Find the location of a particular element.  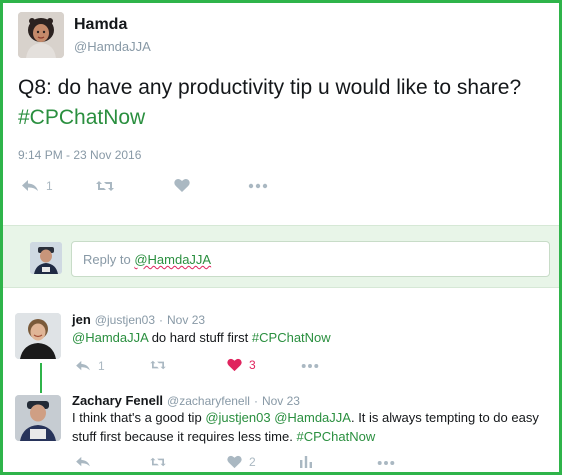

analytics-action is located at coordinates (306, 461).